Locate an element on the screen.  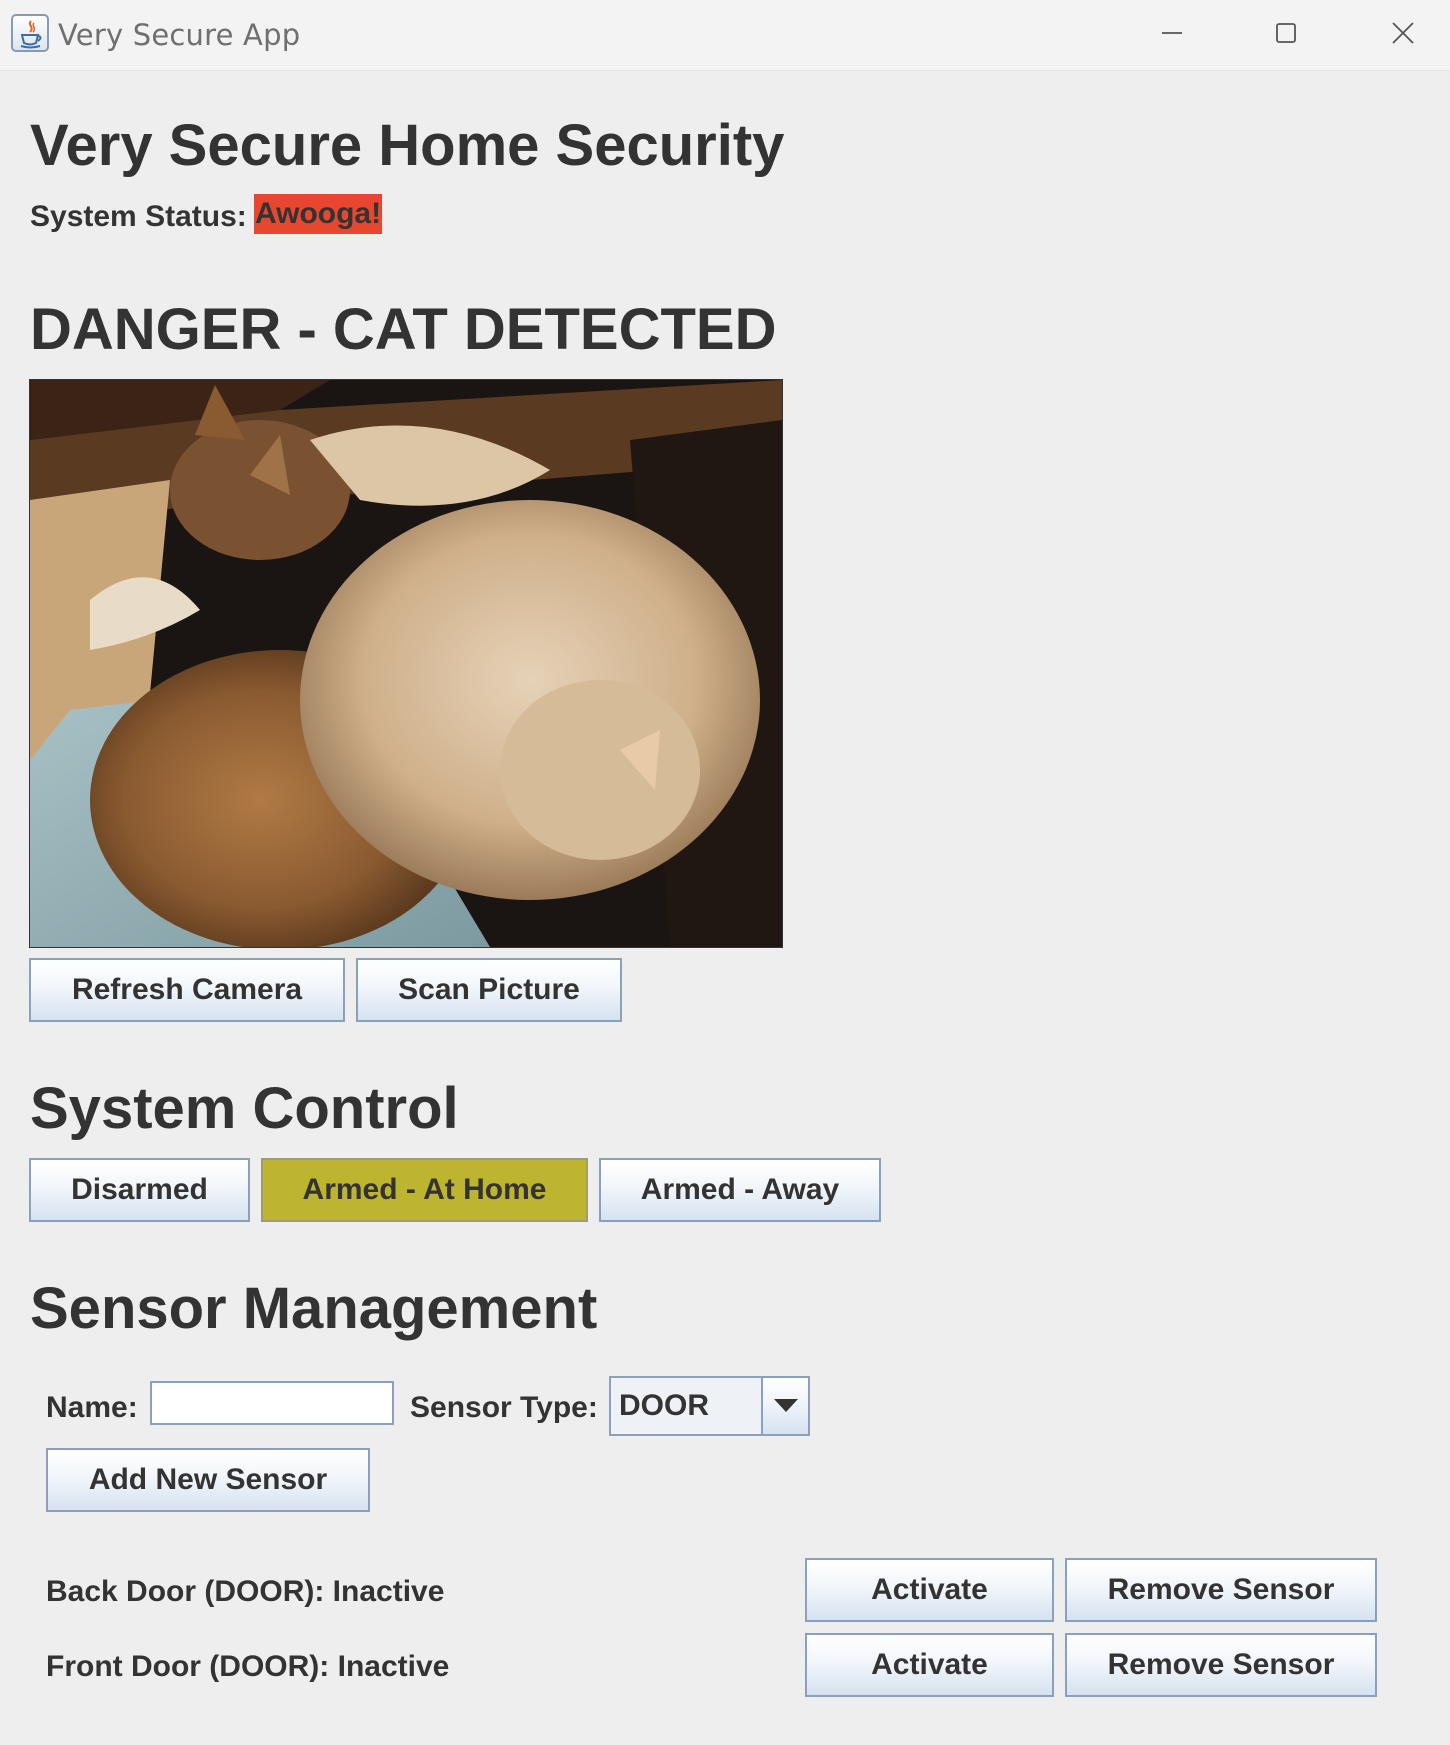
java-cup-icon is located at coordinates (30, 33).